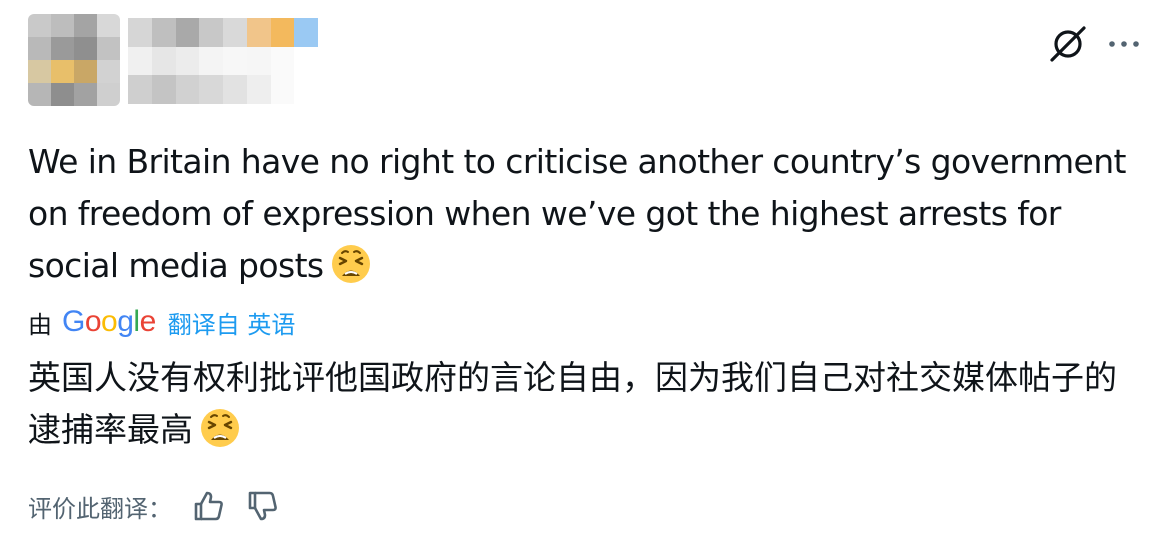 The image size is (1156, 540). I want to click on translation-attribution: 由 Google 翻译自 英语, so click(161, 322).